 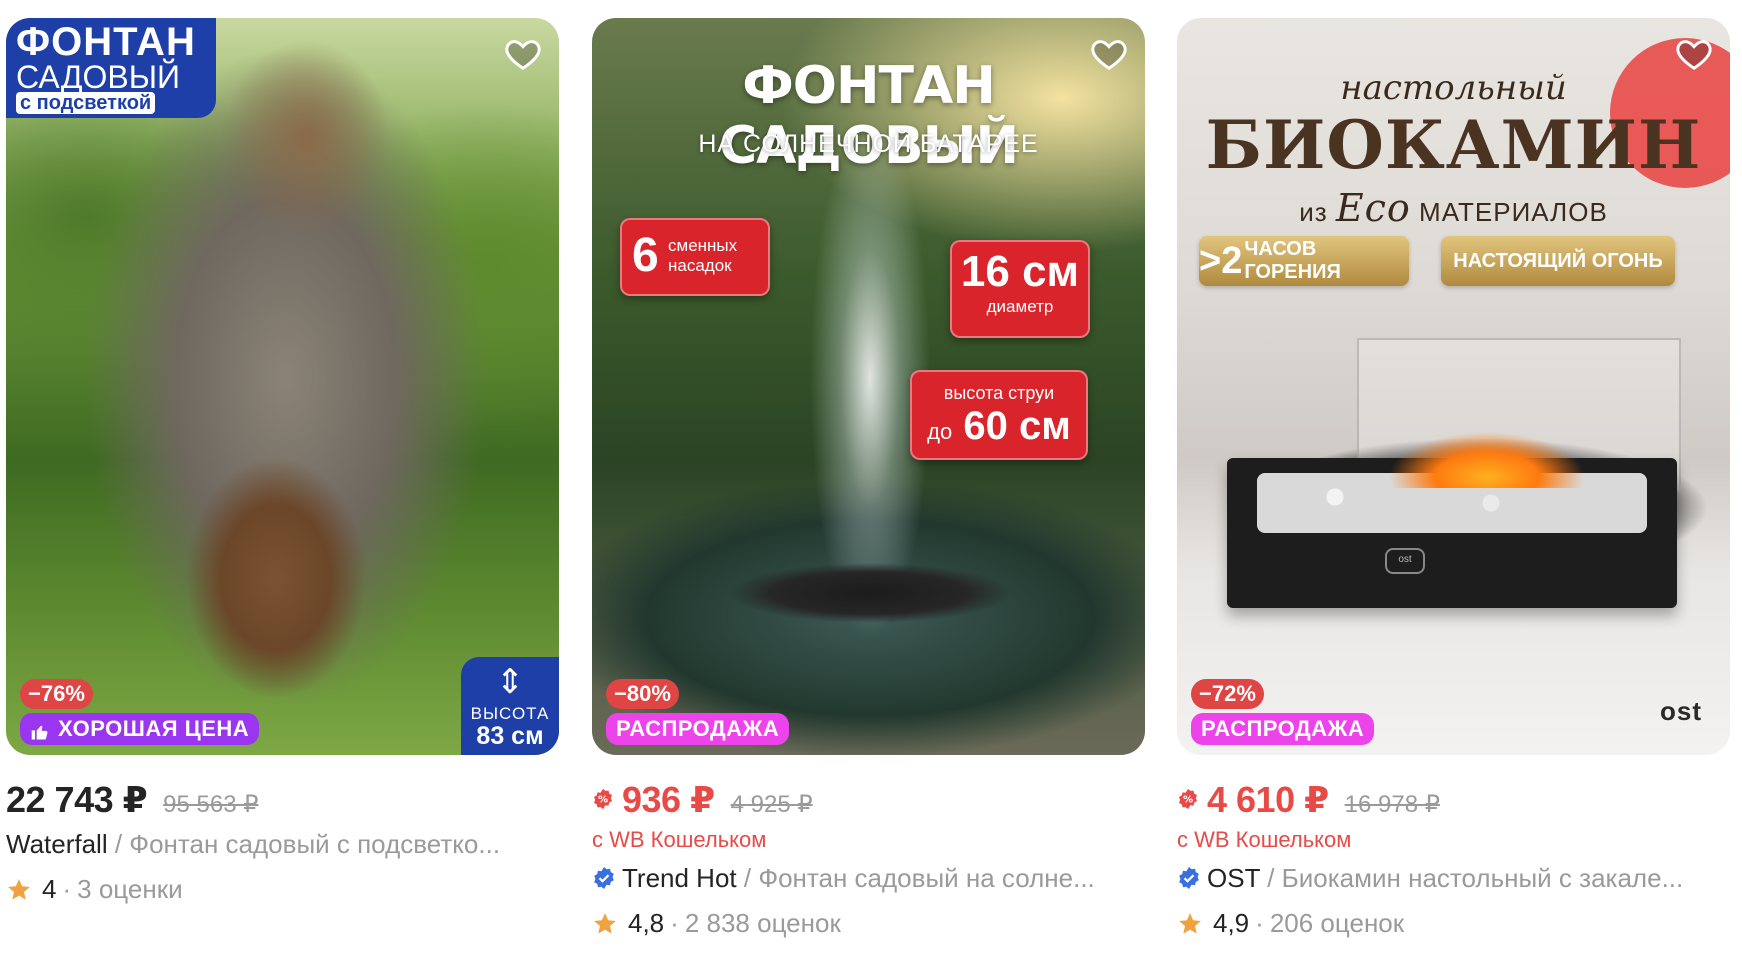 I want to click on feature-value: 16 см, so click(x=1020, y=271).